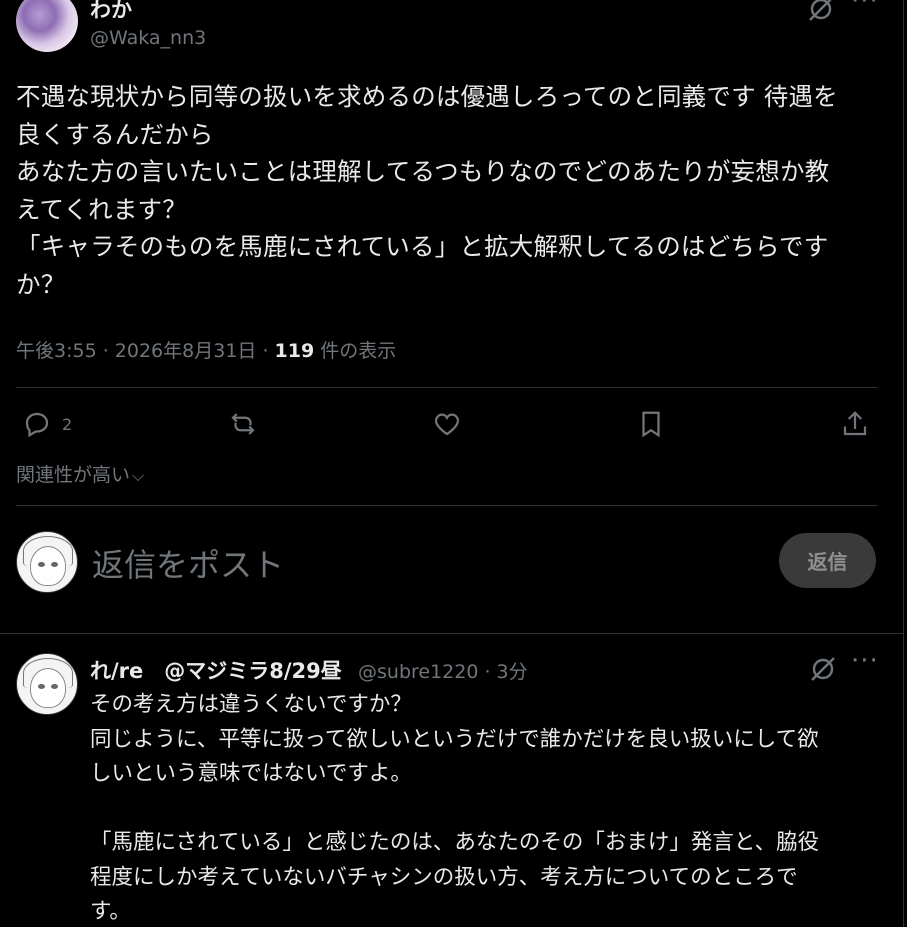 The image size is (907, 927). What do you see at coordinates (454, 739) in the screenshot?
I see `reply-line: 同じように、平等に扱って欲しいというだけで誰かだけを良い扱いにして欲` at bounding box center [454, 739].